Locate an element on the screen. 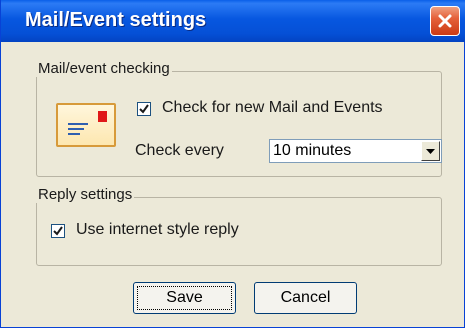  chevron-down-icon is located at coordinates (430, 151).